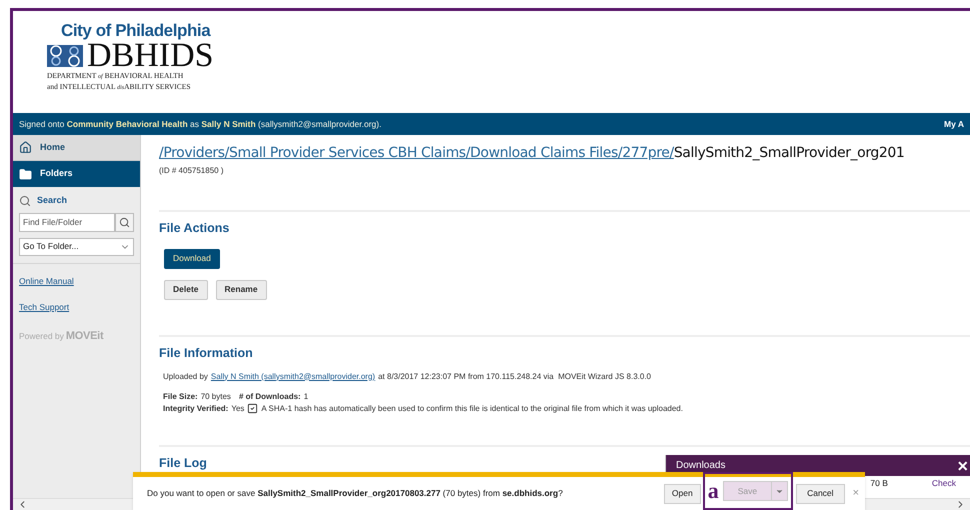 This screenshot has width=970, height=510. Describe the element at coordinates (195, 408) in the screenshot. I see `integrity-label: Integrity Verified:` at that location.